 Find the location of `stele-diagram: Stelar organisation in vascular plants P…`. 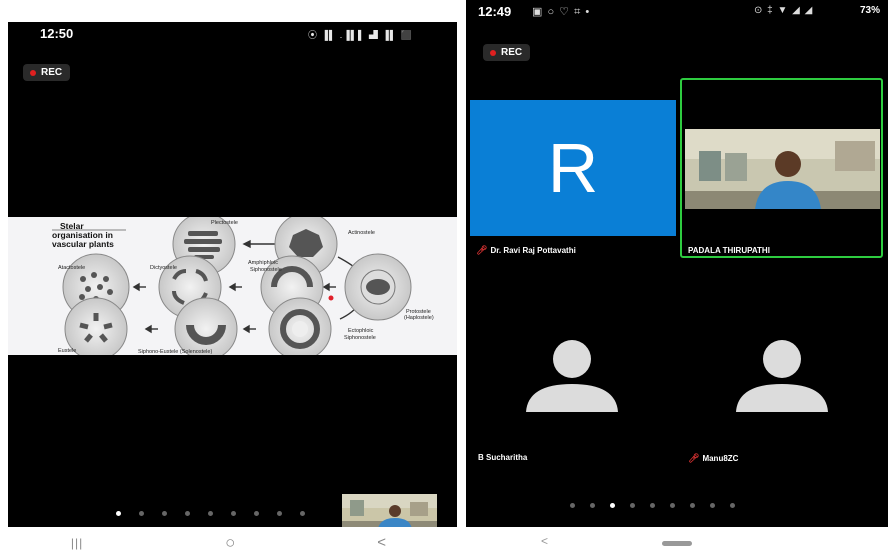

stele-diagram: Stelar organisation in vascular plants P… is located at coordinates (243, 286).